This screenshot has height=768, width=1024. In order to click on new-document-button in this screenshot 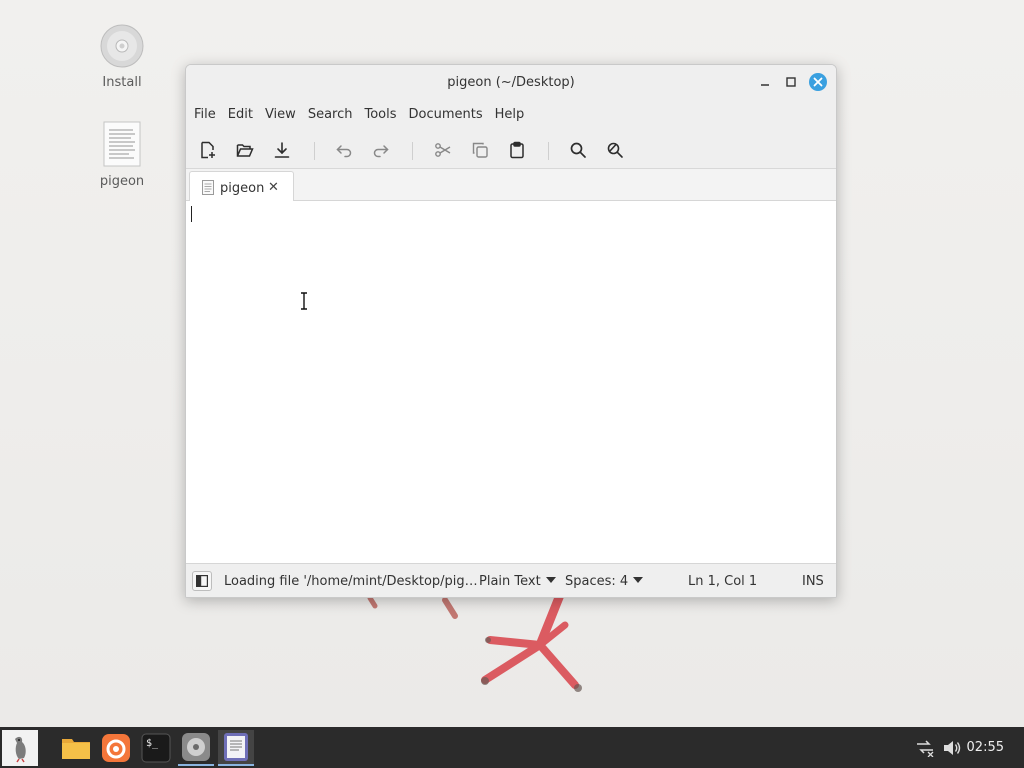, I will do `click(208, 150)`.